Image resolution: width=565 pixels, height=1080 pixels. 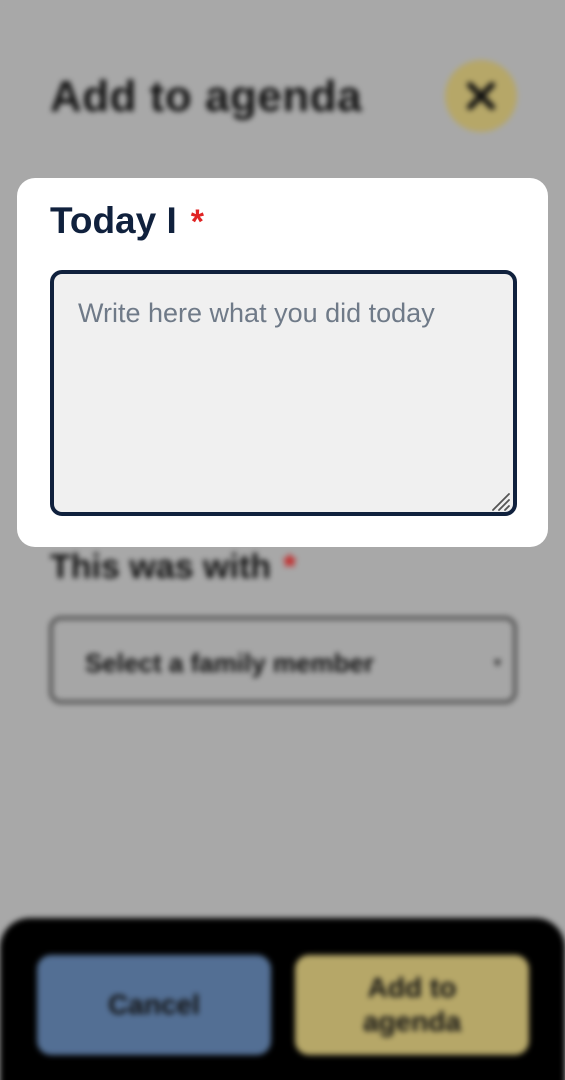 What do you see at coordinates (161, 567) in the screenshot?
I see `with-label-text: This was with` at bounding box center [161, 567].